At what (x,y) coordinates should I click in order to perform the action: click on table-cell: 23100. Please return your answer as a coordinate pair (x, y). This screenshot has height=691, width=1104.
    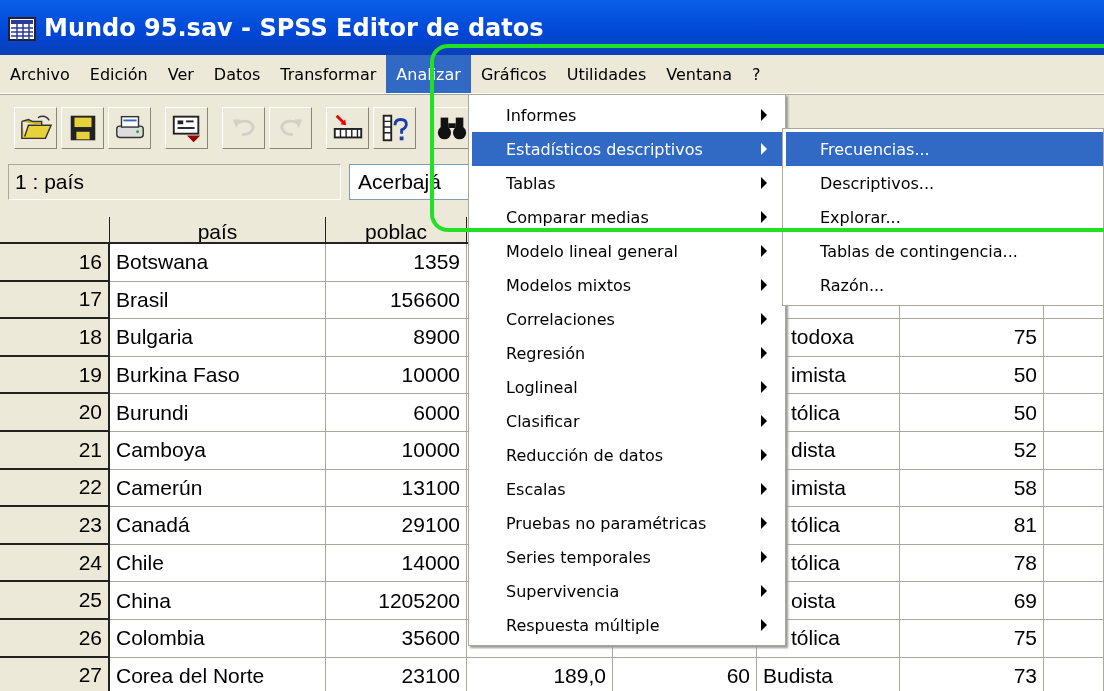
    Looking at the image, I should click on (396, 674).